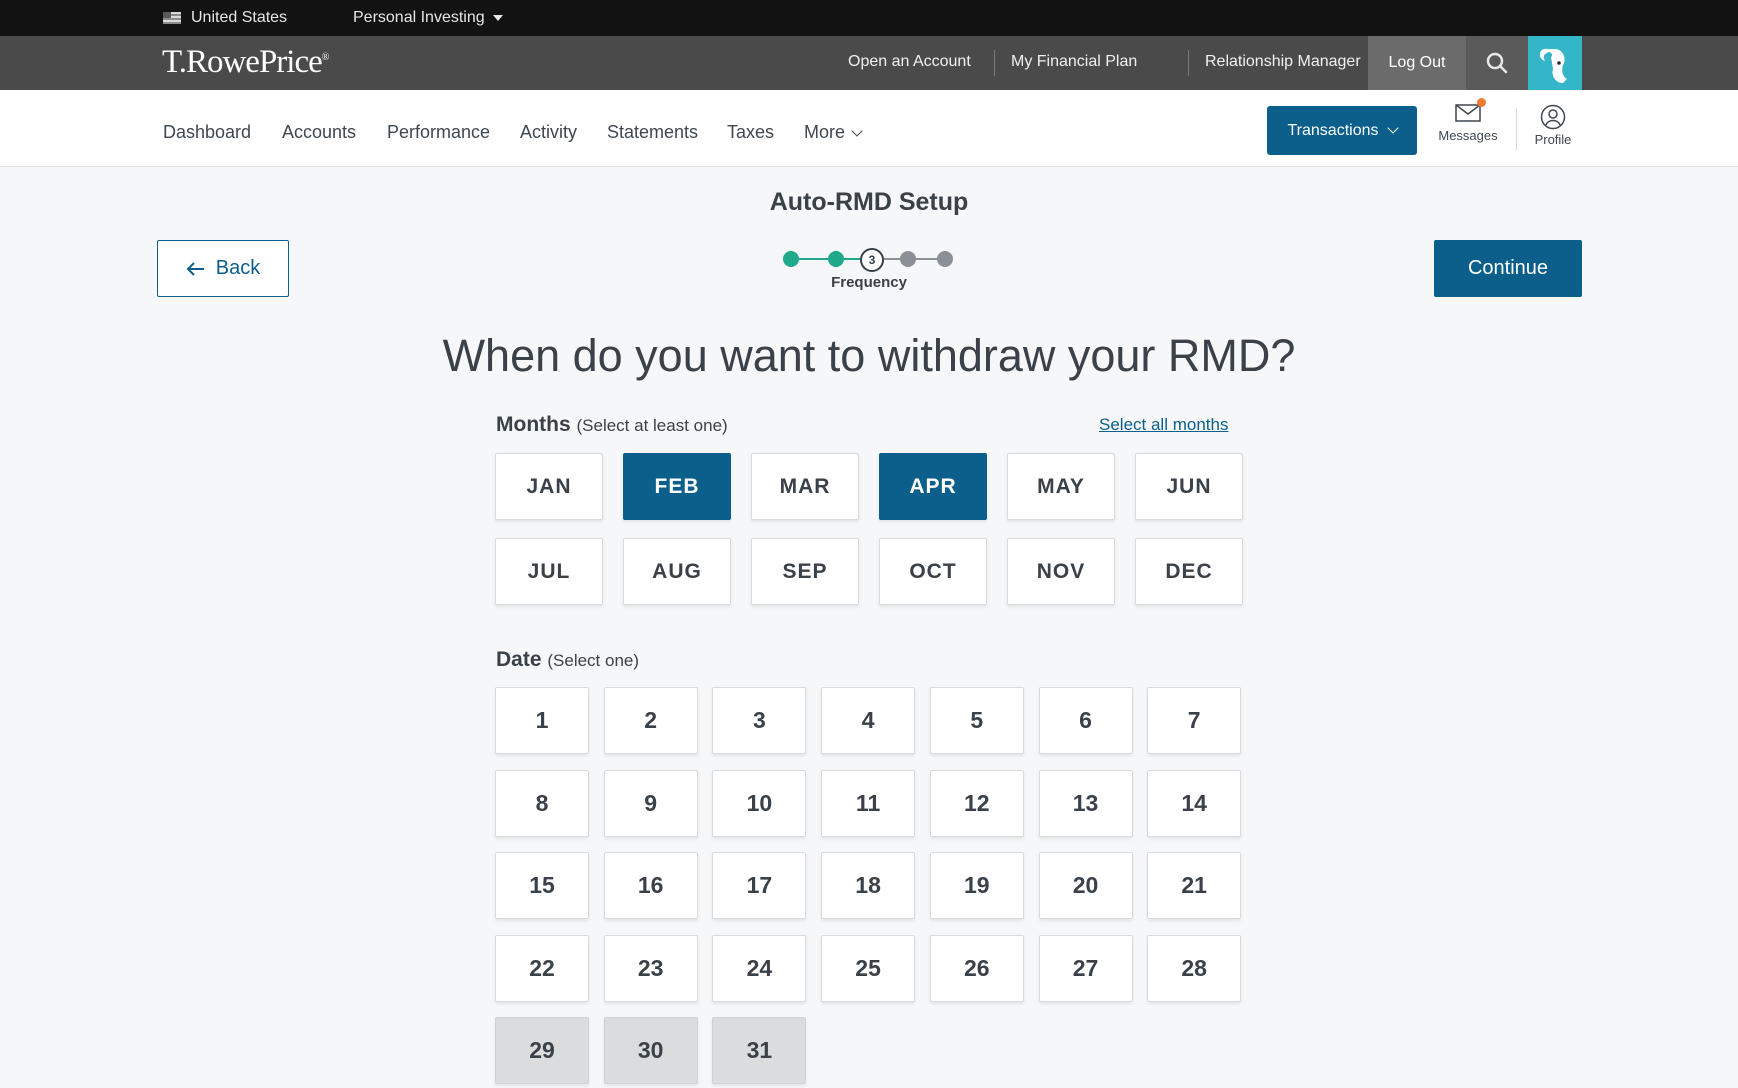 This screenshot has height=1088, width=1738. What do you see at coordinates (759, 720) in the screenshot?
I see `date-3-button: 3` at bounding box center [759, 720].